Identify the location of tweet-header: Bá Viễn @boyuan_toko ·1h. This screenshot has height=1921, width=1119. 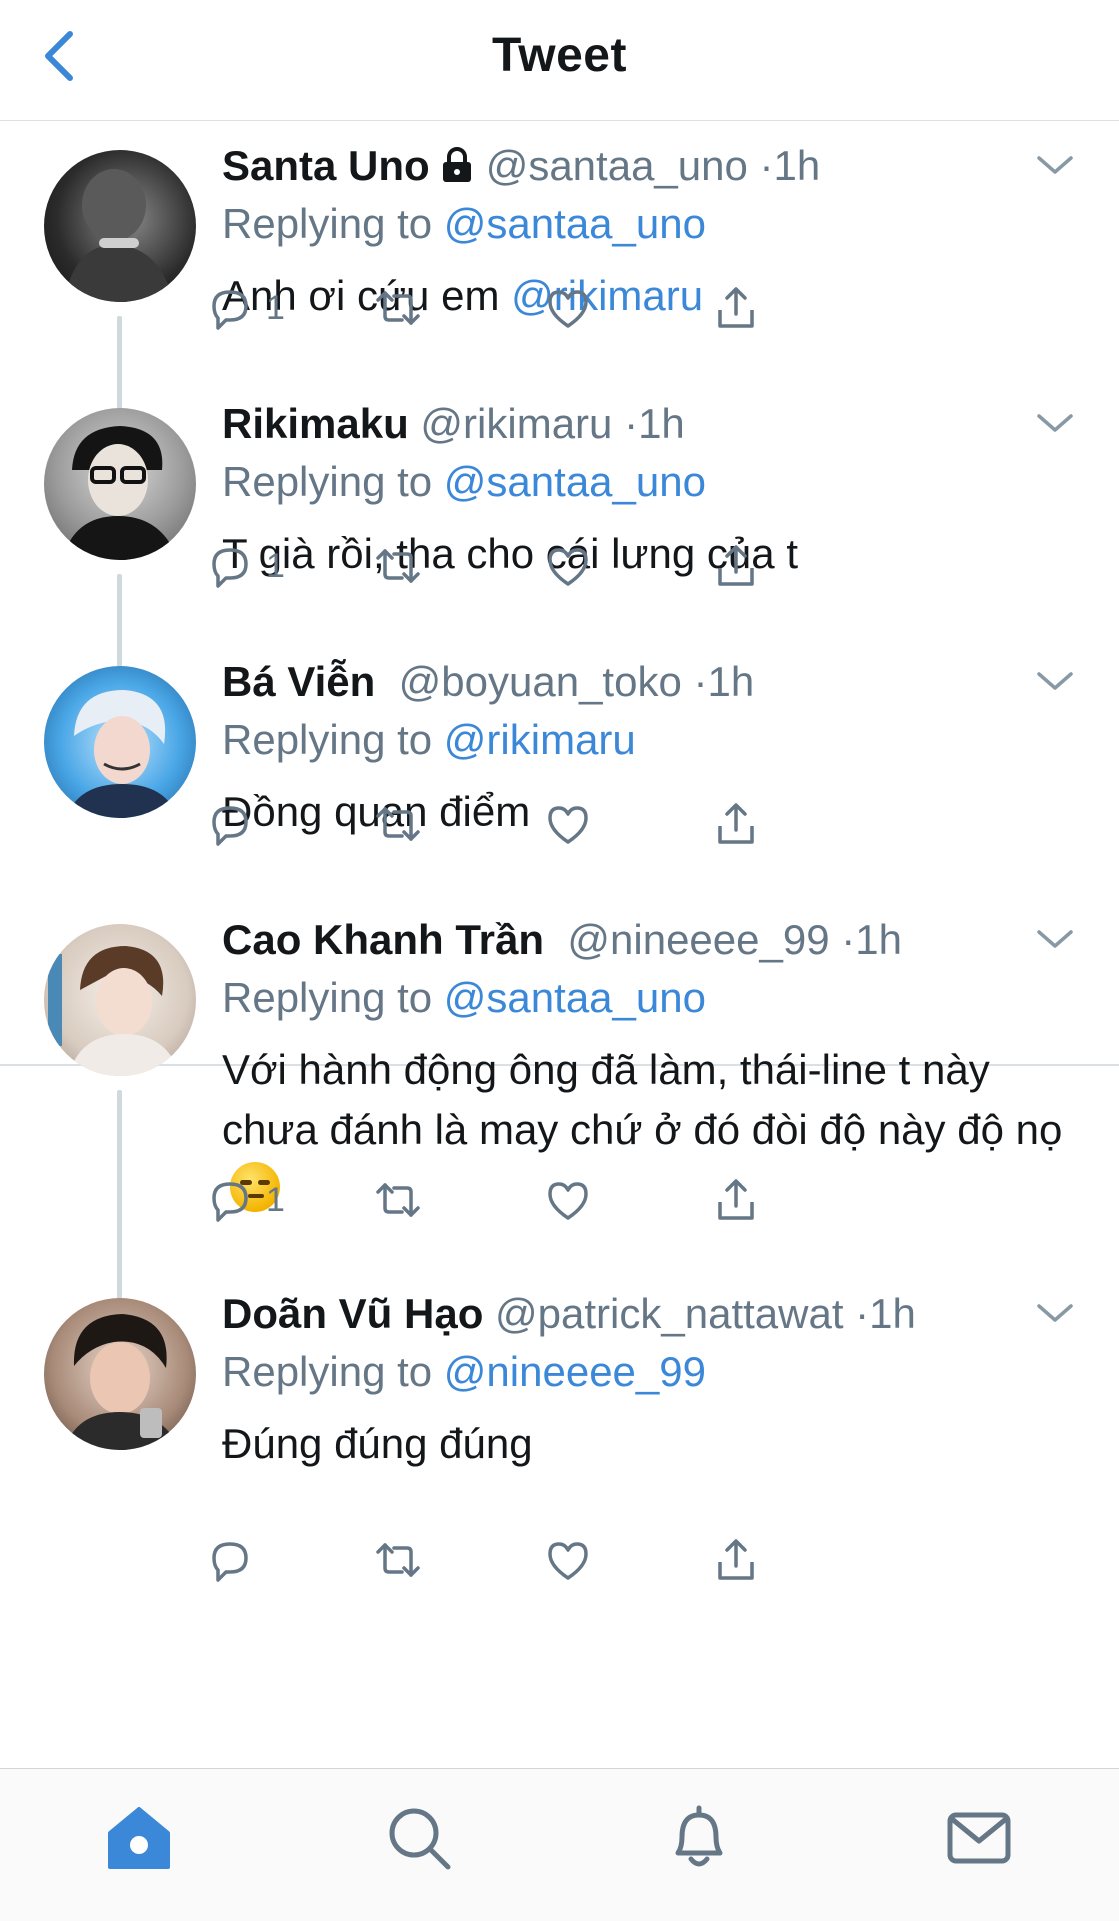
(488, 682).